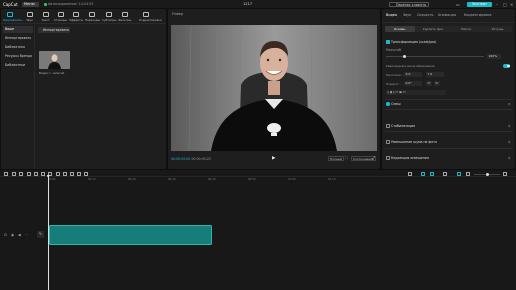 Image resolution: width=516 pixels, height=290 pixels. Describe the element at coordinates (346, 158) in the screenshot. I see `crop-icon: ⛶` at that location.